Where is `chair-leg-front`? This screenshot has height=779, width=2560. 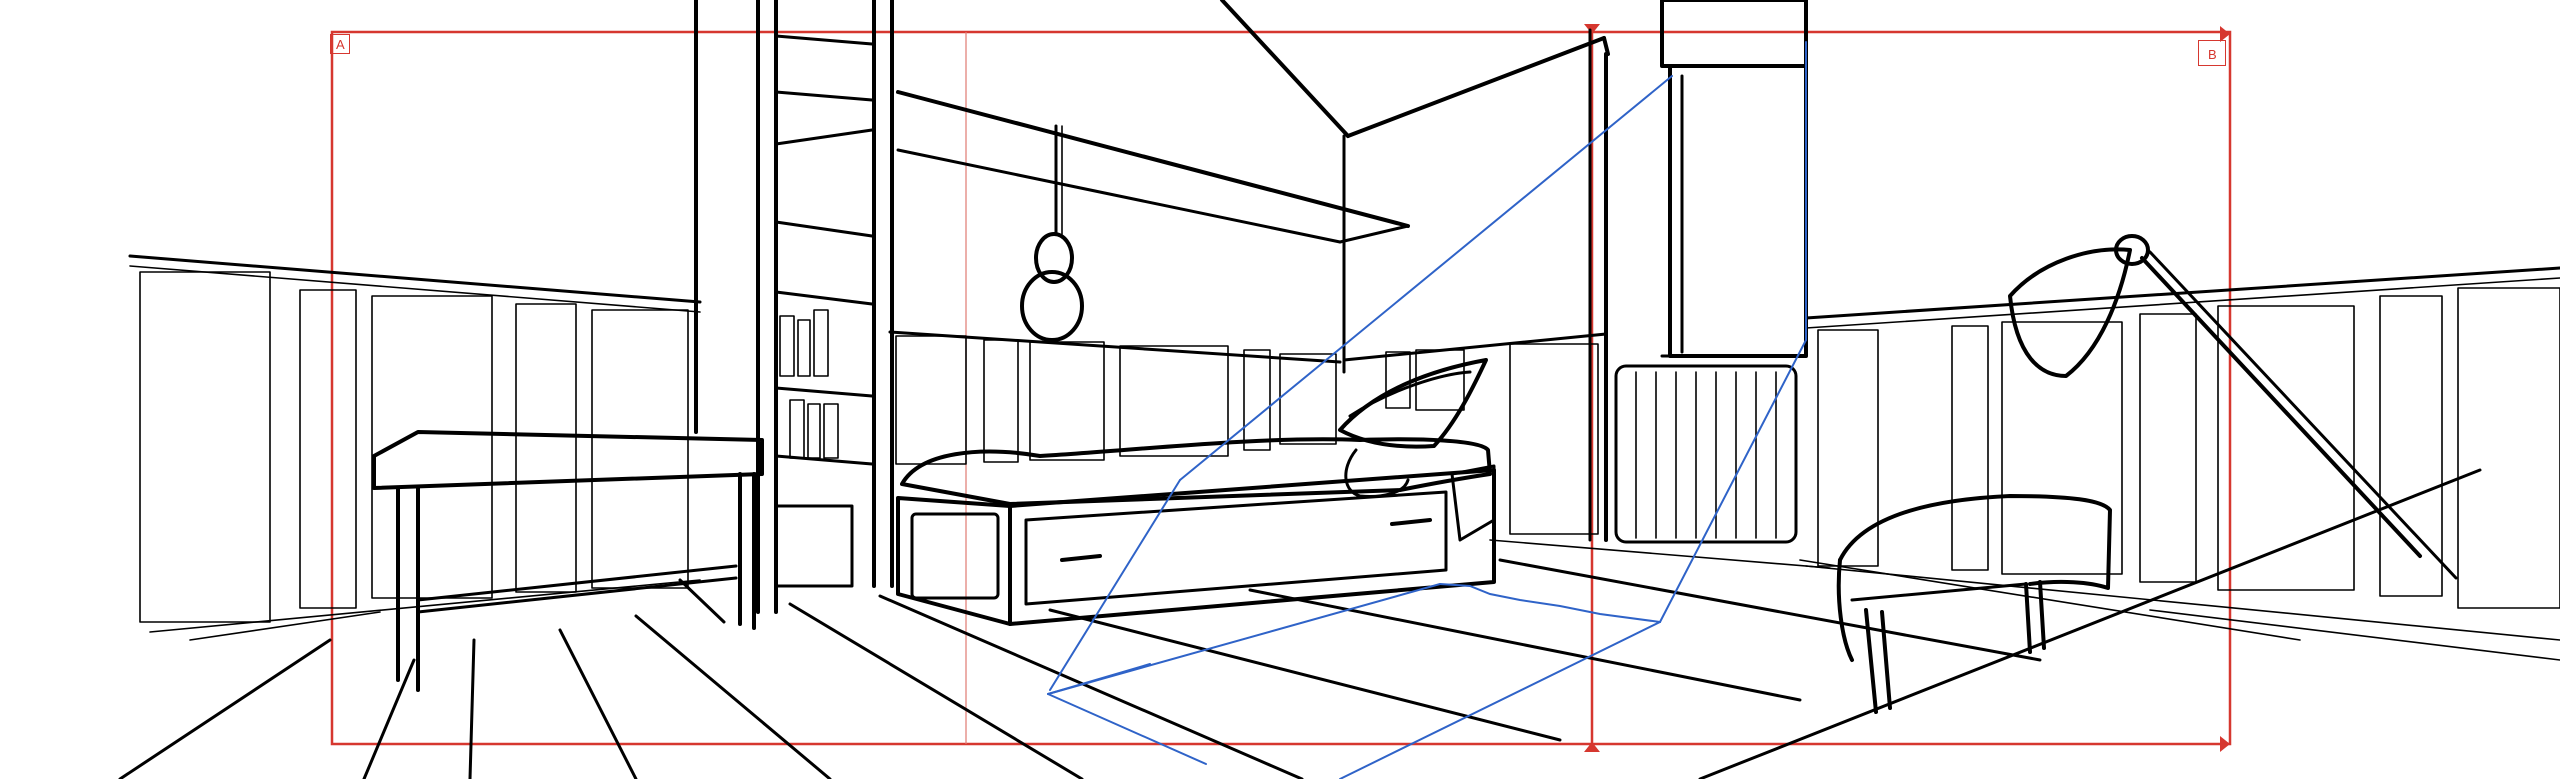 chair-leg-front is located at coordinates (1871, 661).